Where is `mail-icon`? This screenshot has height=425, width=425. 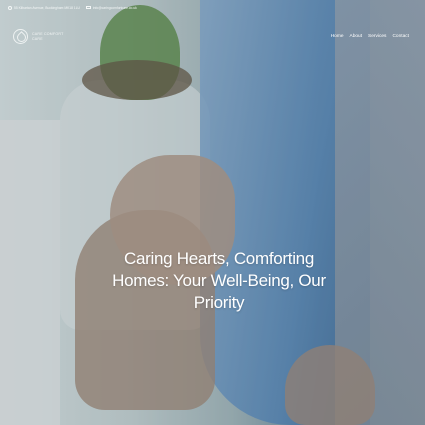 mail-icon is located at coordinates (88, 7).